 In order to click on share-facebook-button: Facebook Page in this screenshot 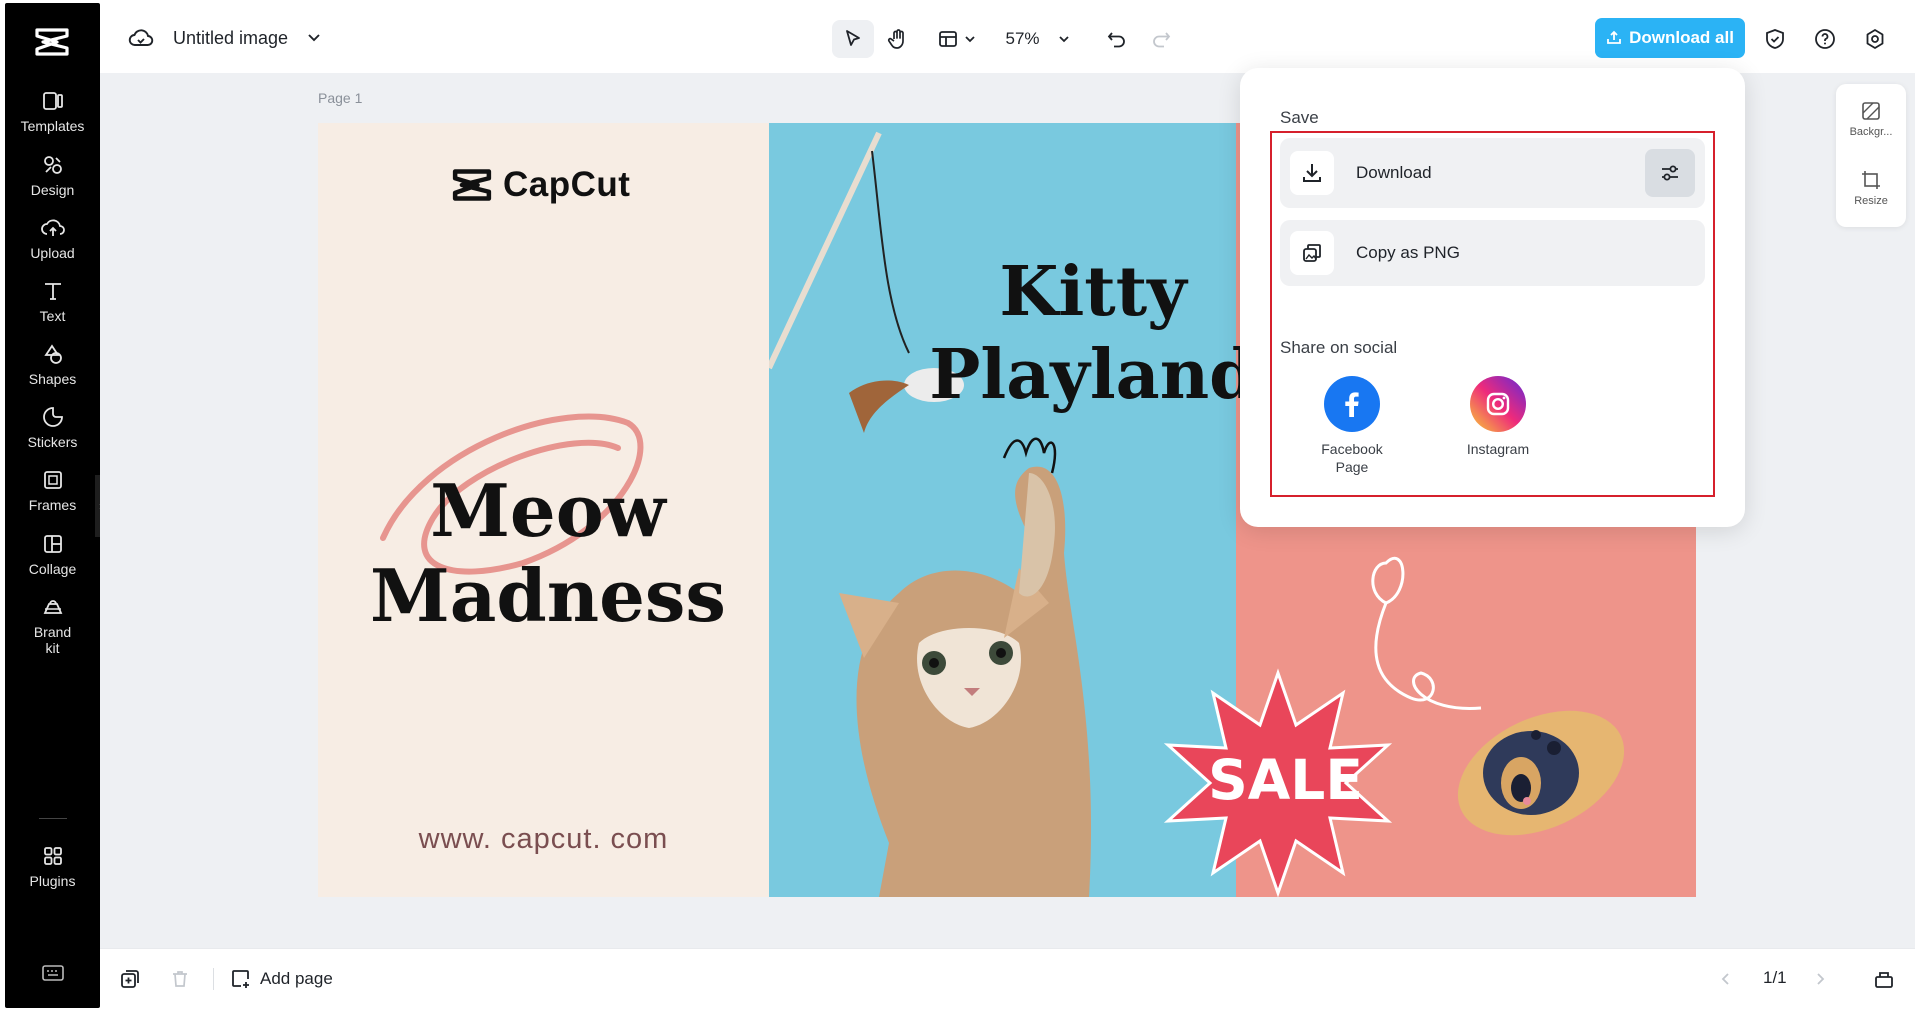, I will do `click(1352, 426)`.